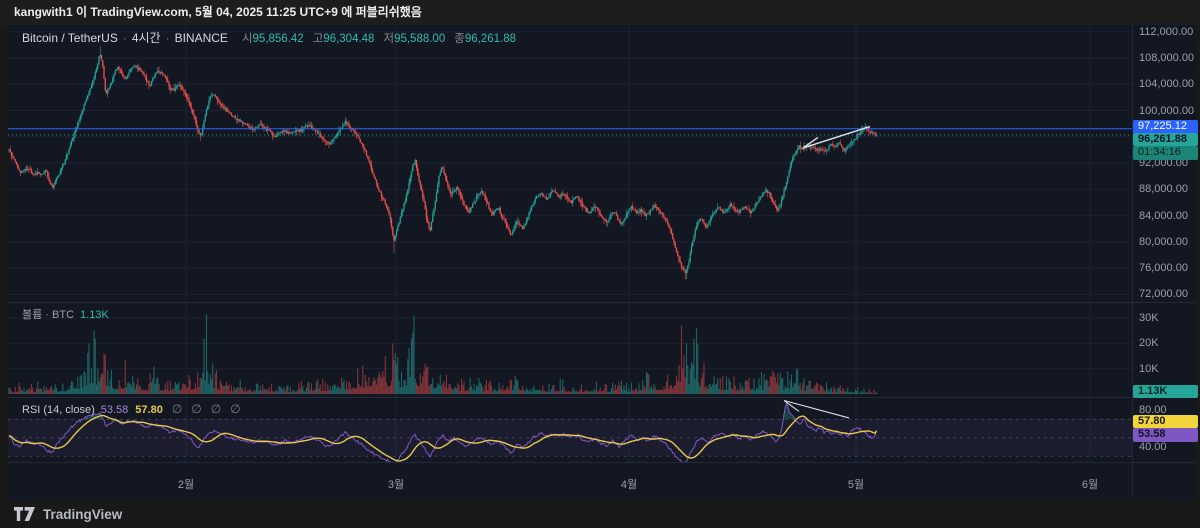  I want to click on high-value: 96,304.48, so click(349, 38).